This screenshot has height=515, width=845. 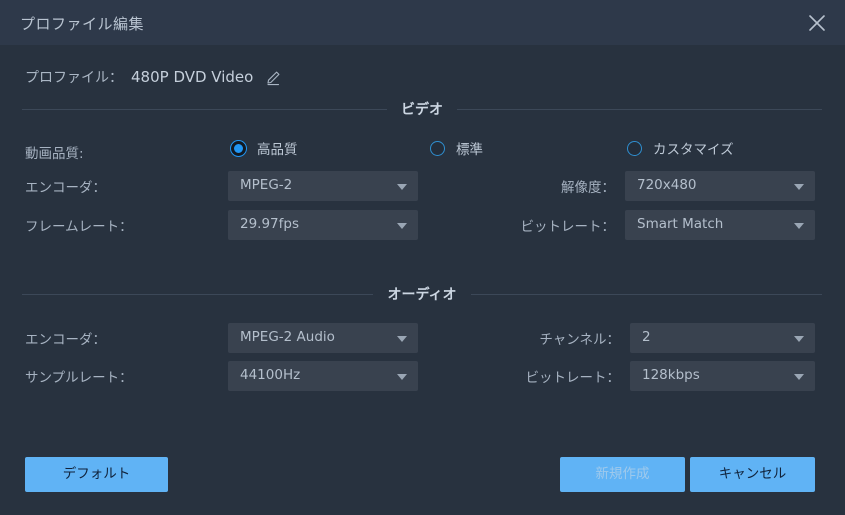 I want to click on radio-custom-label: カスタマイズ, so click(x=693, y=150).